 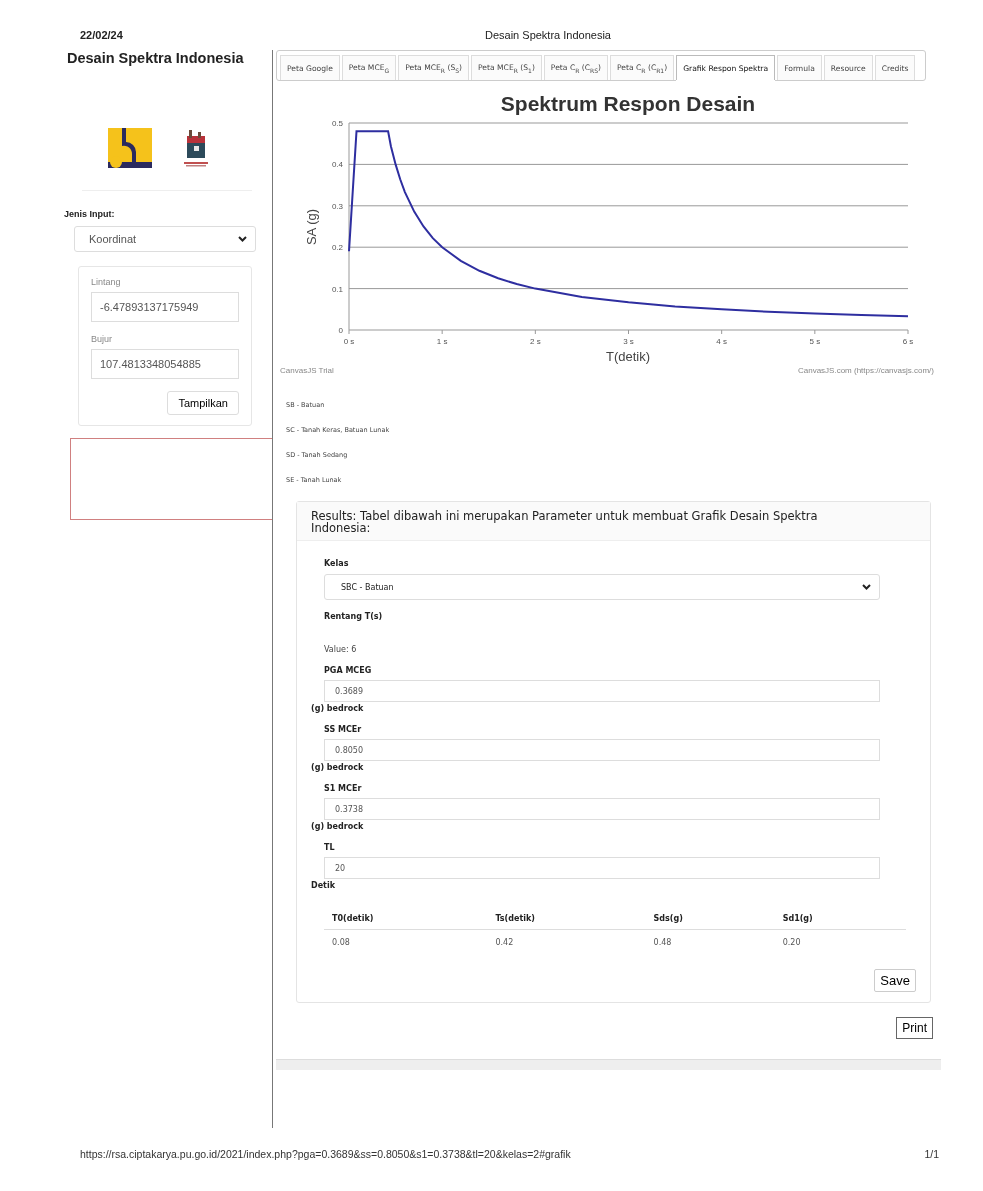 I want to click on axis-tick-label: 1 s, so click(x=442, y=341).